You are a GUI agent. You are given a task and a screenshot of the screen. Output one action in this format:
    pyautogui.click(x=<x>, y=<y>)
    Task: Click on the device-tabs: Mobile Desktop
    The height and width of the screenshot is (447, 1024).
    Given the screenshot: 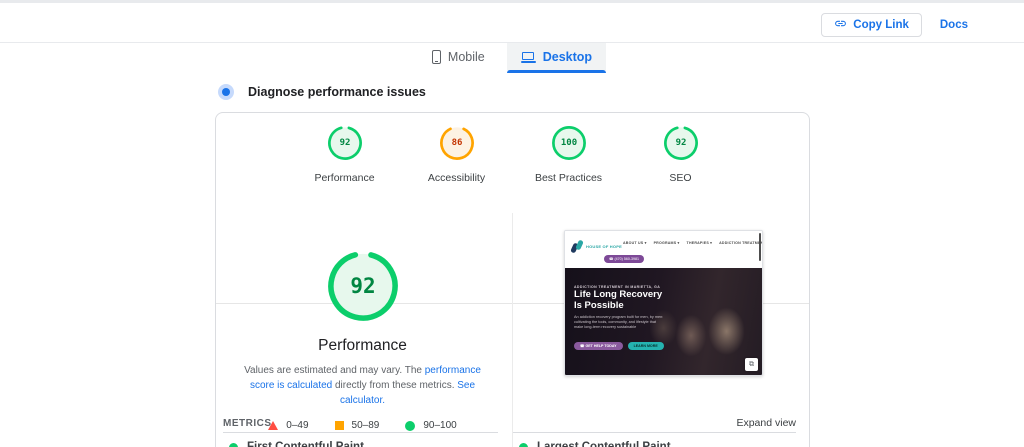 What is the action you would take?
    pyautogui.click(x=512, y=58)
    